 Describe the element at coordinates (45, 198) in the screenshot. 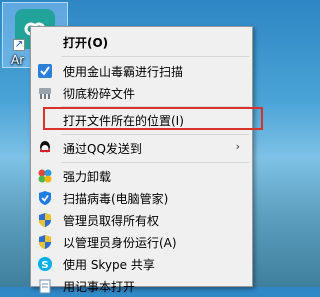

I see `pc-manager-icon` at that location.